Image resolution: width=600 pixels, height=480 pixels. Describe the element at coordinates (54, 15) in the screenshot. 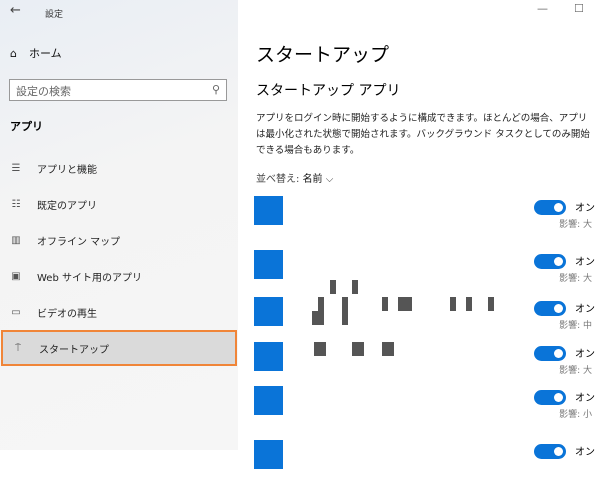

I see `window-title: 設定` at that location.